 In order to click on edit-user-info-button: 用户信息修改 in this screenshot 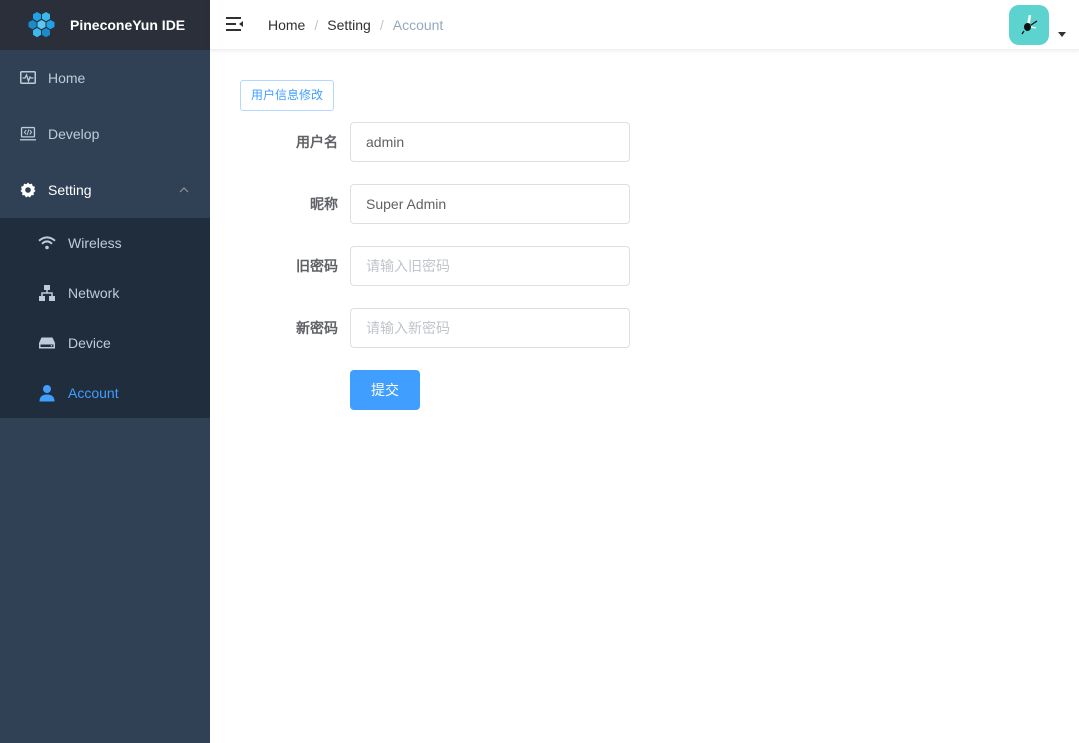, I will do `click(287, 95)`.